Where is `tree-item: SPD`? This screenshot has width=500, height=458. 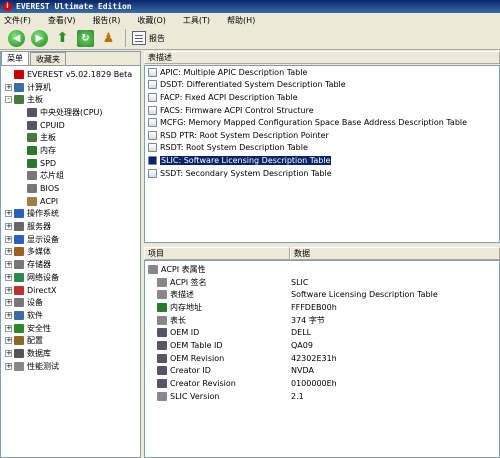
tree-item: SPD is located at coordinates (70, 163).